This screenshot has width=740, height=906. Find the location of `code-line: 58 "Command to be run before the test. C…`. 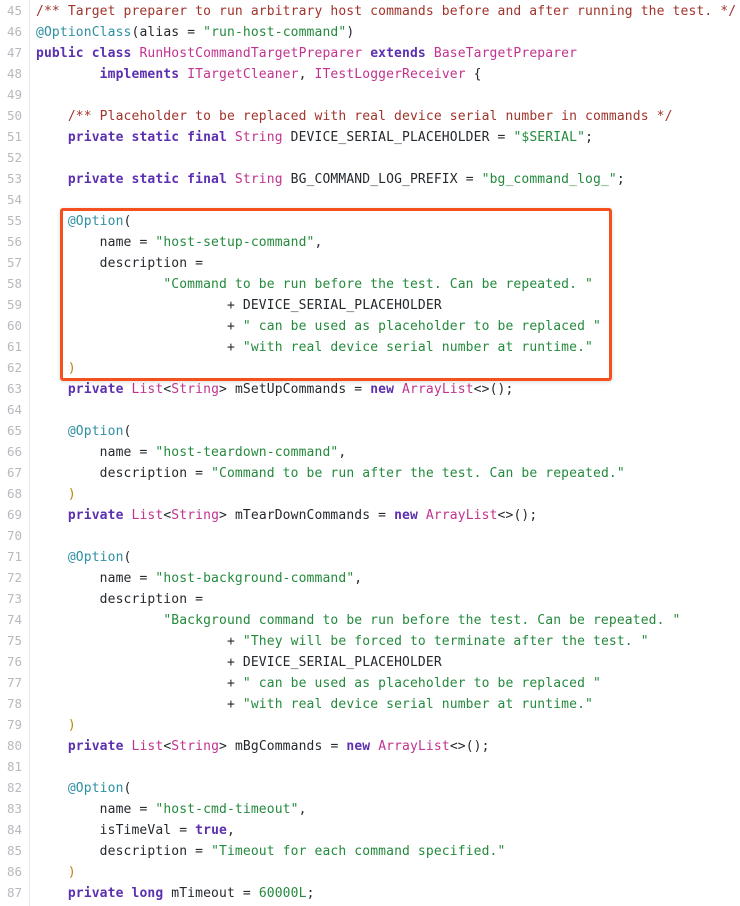

code-line: 58 "Command to be run before the test. C… is located at coordinates (370, 283).